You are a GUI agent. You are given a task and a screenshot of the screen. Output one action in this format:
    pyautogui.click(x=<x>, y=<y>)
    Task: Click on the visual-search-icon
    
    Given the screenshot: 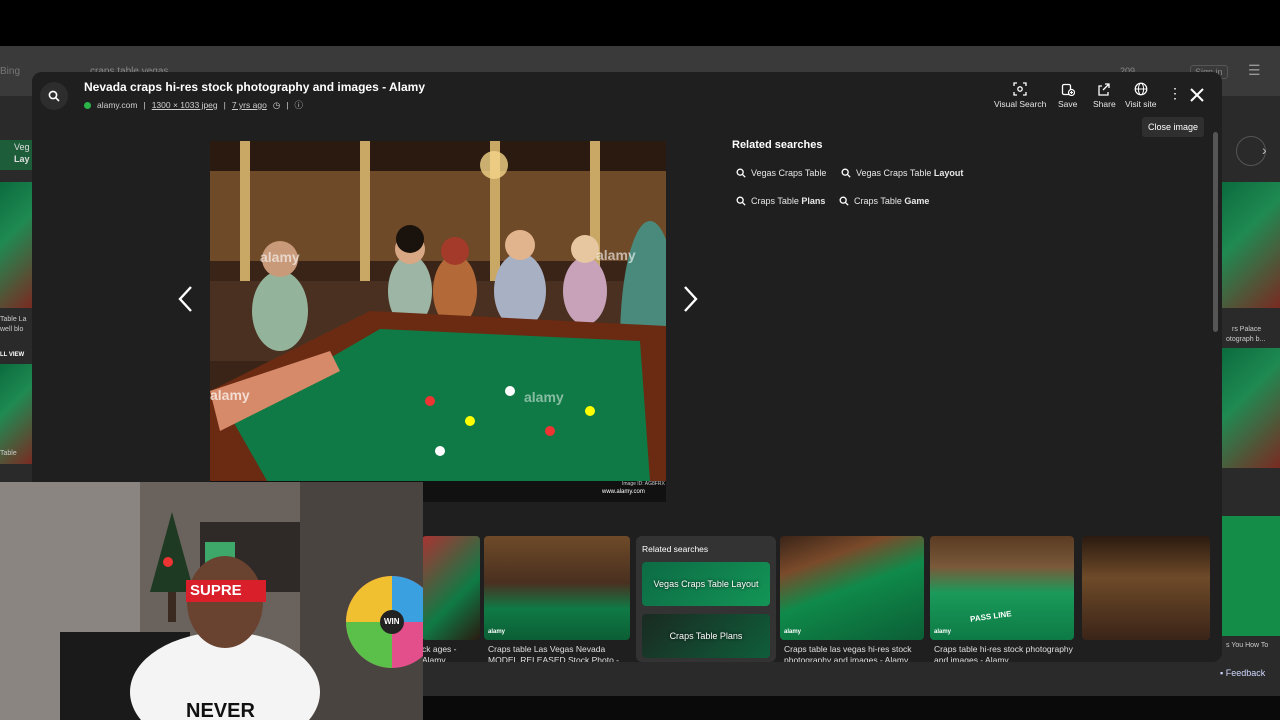 What is the action you would take?
    pyautogui.click(x=1020, y=89)
    